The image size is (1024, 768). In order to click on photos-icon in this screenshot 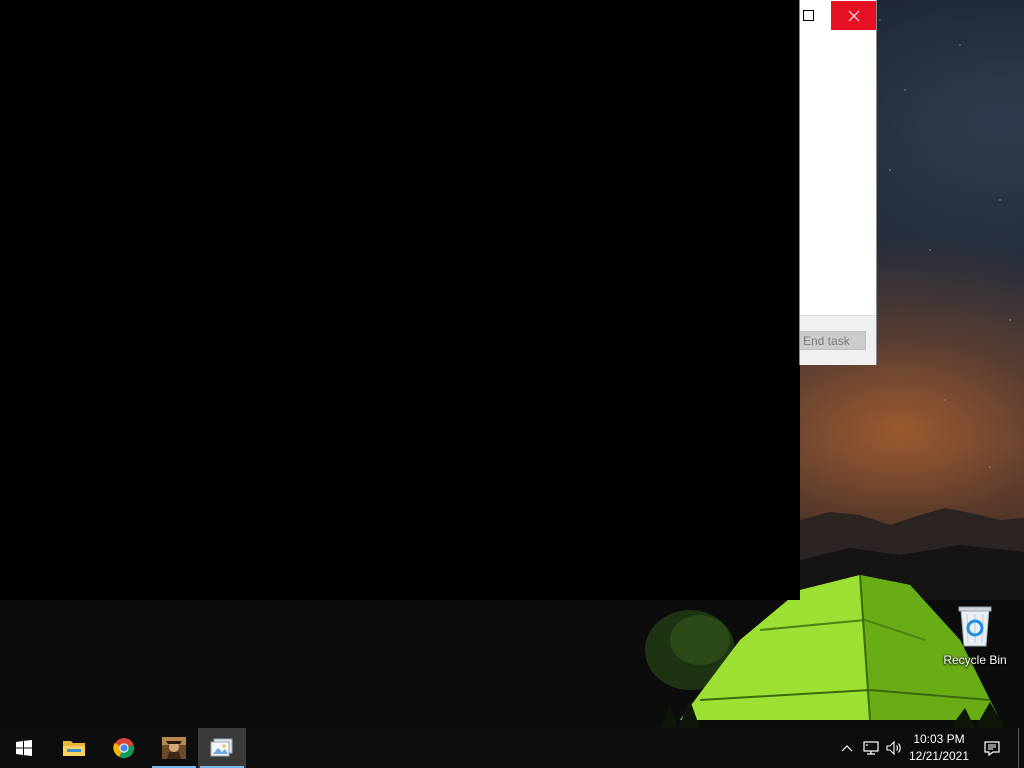, I will do `click(221, 747)`.